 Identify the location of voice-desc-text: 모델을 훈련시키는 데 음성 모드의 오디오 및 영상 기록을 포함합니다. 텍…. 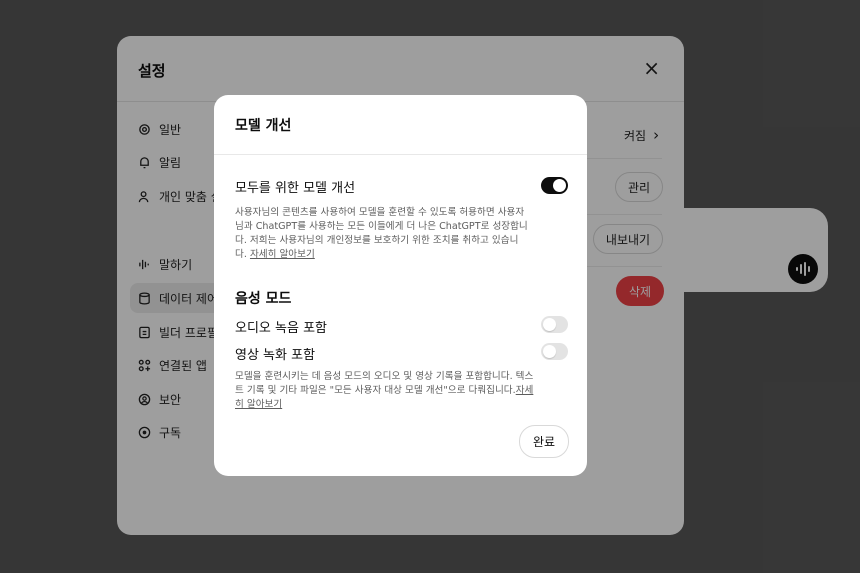
(384, 383).